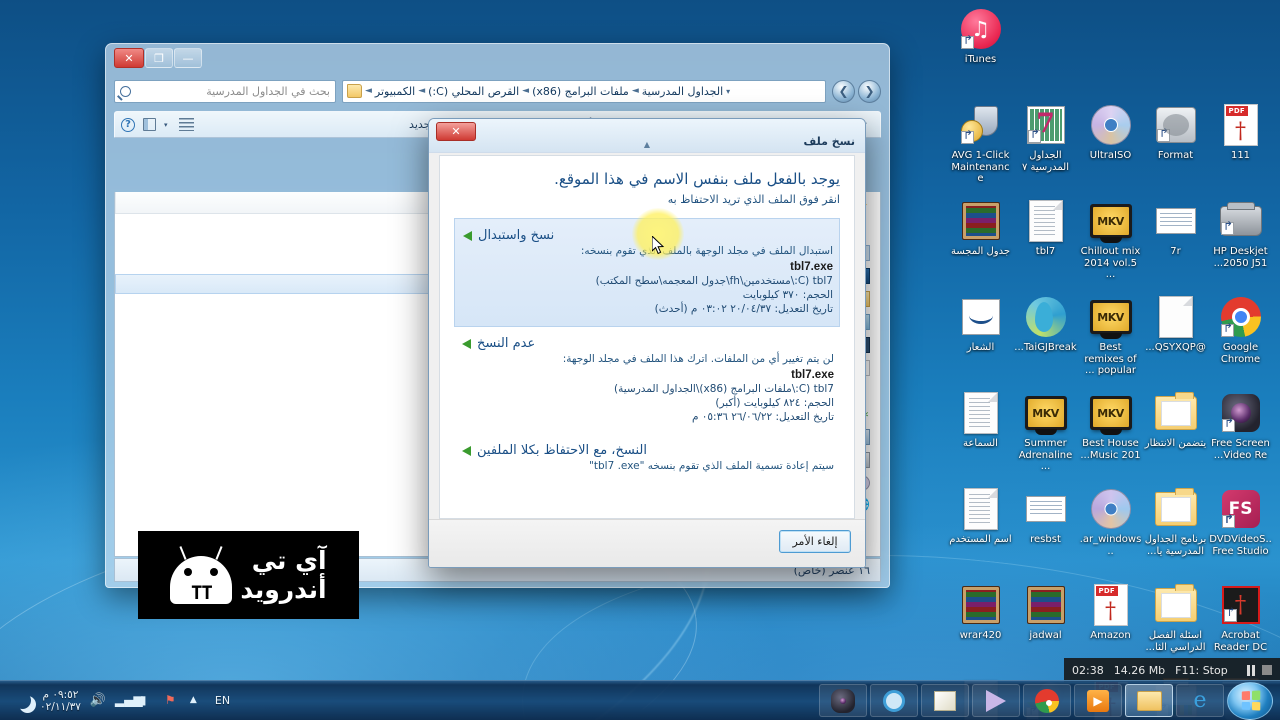  What do you see at coordinates (60, 701) in the screenshot?
I see `clock: ٠٩:٥٢ م ٠٢/١١/٣٧` at bounding box center [60, 701].